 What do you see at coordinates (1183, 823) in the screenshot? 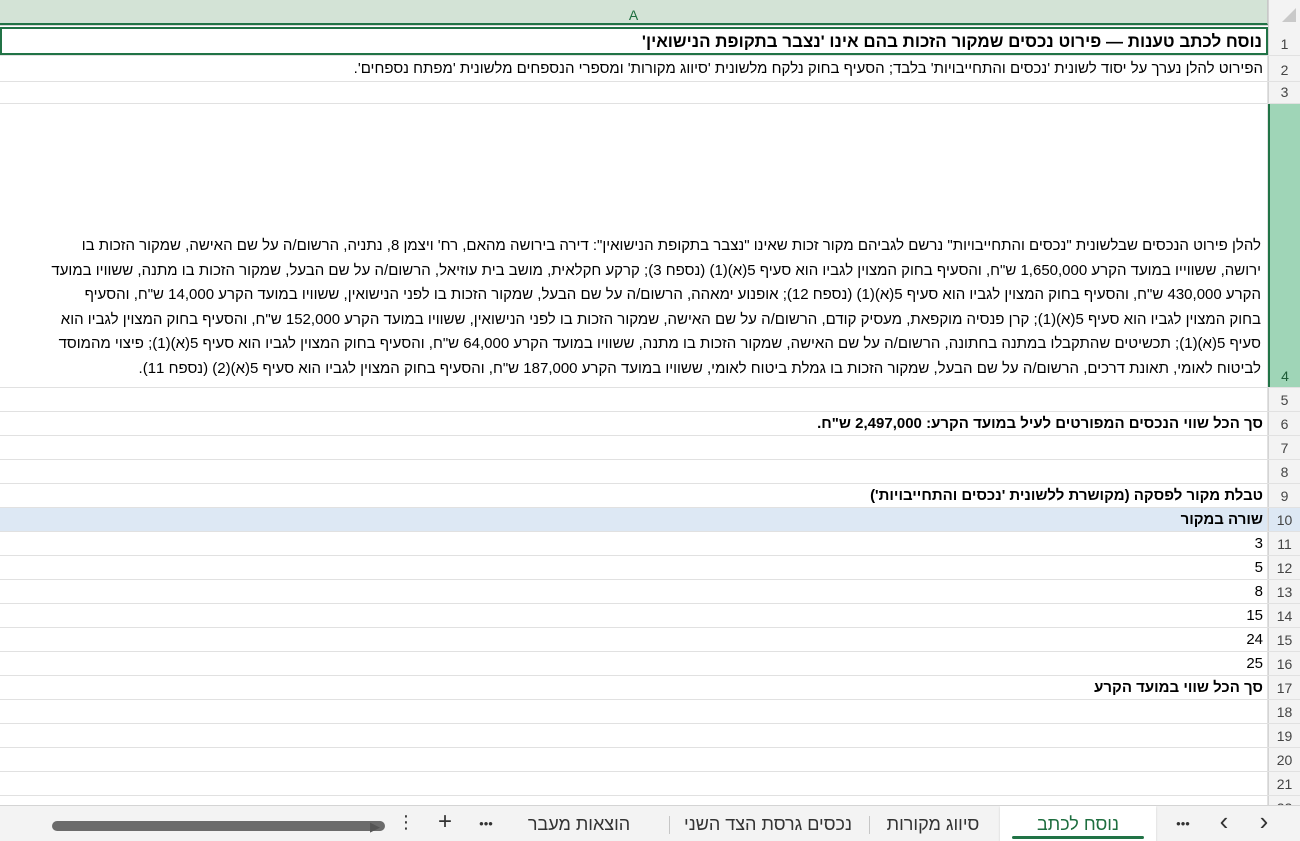
I see `more-sheets-right-icon: •••` at bounding box center [1183, 823].